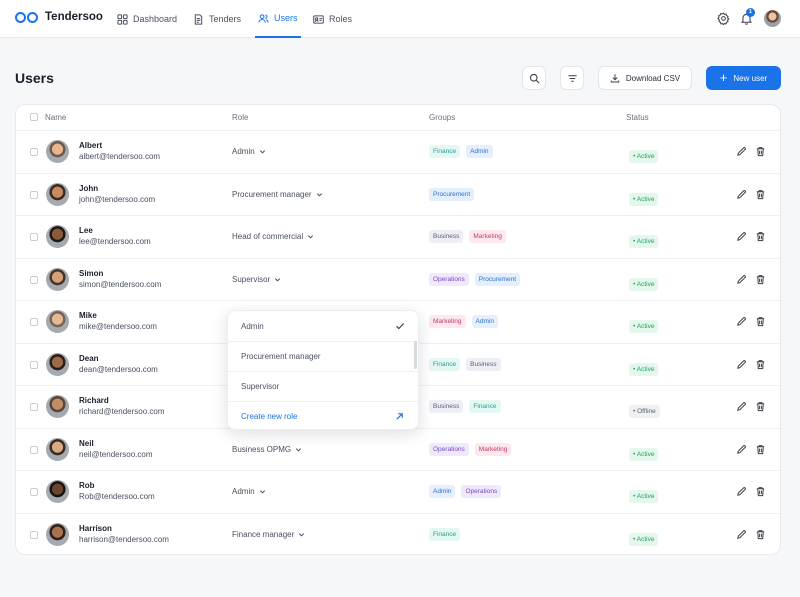 This screenshot has width=800, height=597. What do you see at coordinates (332, 19) in the screenshot?
I see `nav-roles: Roles` at bounding box center [332, 19].